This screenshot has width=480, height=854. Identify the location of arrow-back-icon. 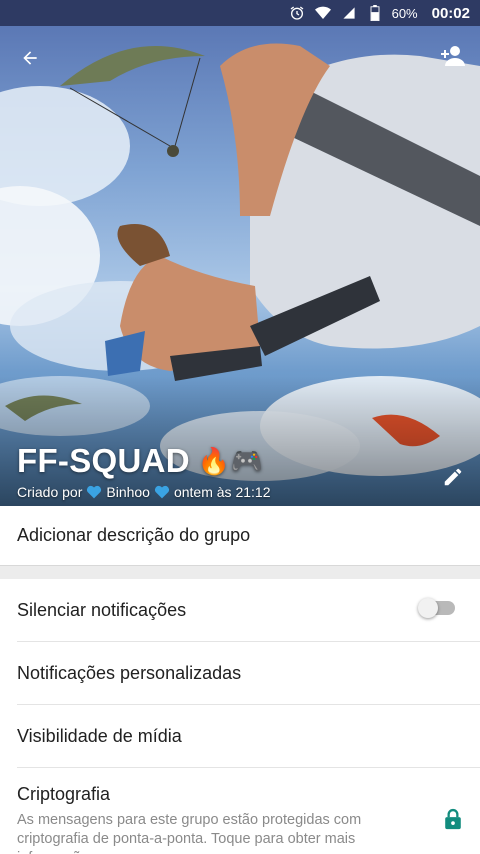
(30, 58).